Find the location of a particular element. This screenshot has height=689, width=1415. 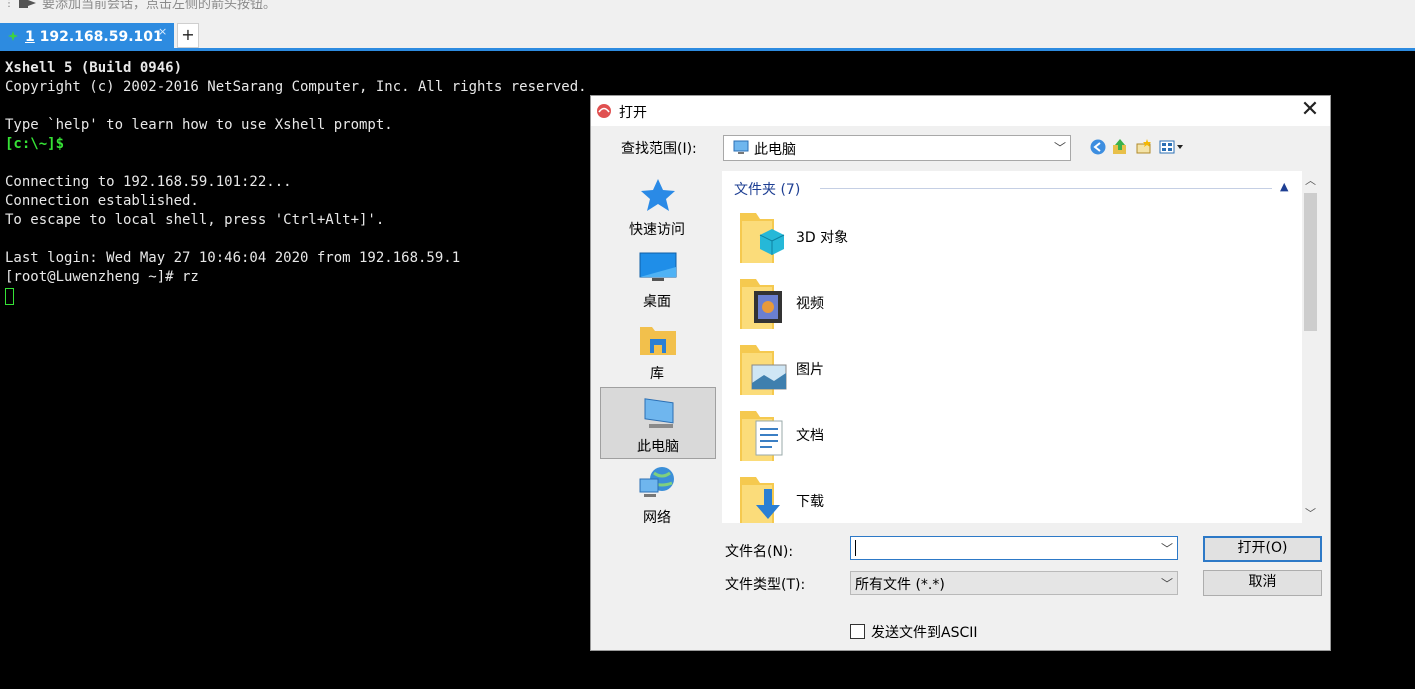

session-hint-bar: ⋮ 要添加当前会话，点击左侧的箭头按钮。 is located at coordinates (707, 9).